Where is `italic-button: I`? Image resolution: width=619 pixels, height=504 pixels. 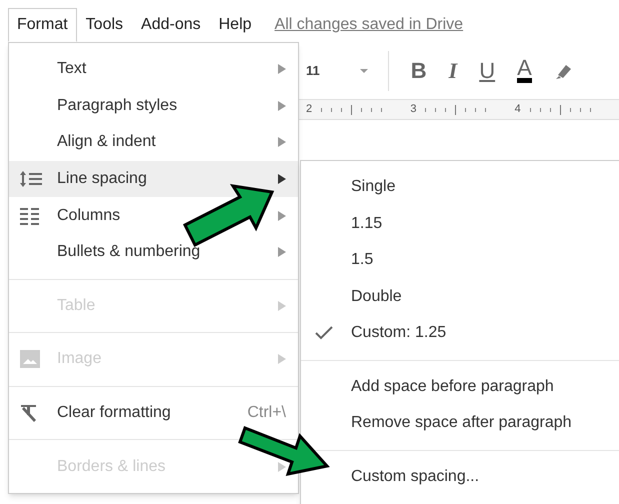
italic-button: I is located at coordinates (453, 70).